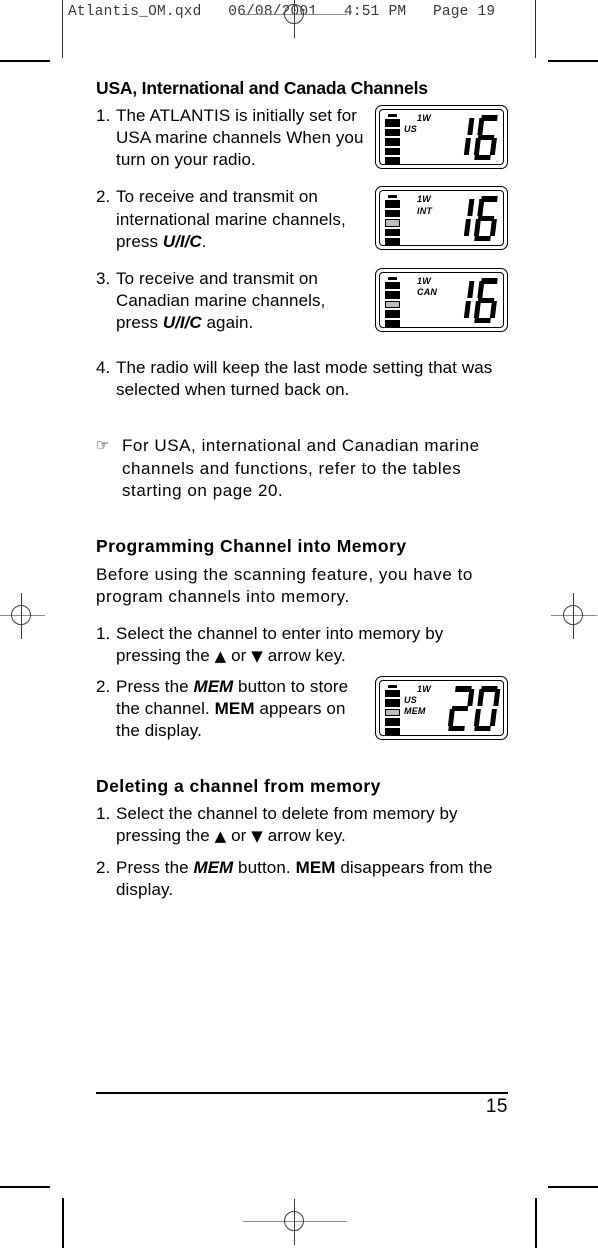  What do you see at coordinates (441, 137) in the screenshot?
I see `lcd-screen: 1W US` at bounding box center [441, 137].